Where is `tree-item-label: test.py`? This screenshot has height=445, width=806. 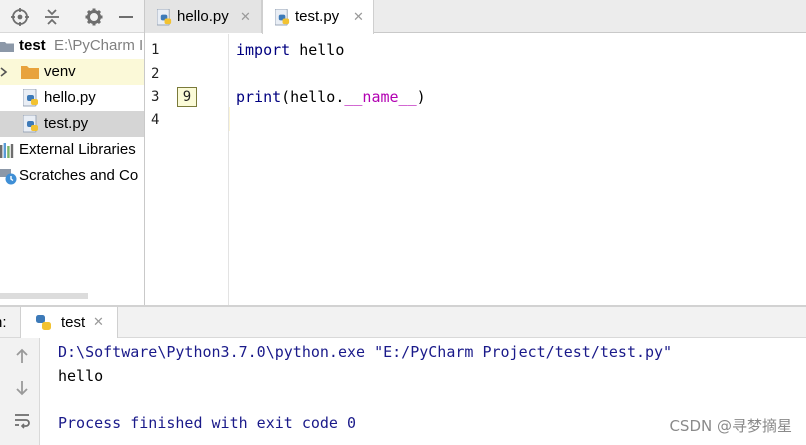
tree-item-label: test.py is located at coordinates (66, 123).